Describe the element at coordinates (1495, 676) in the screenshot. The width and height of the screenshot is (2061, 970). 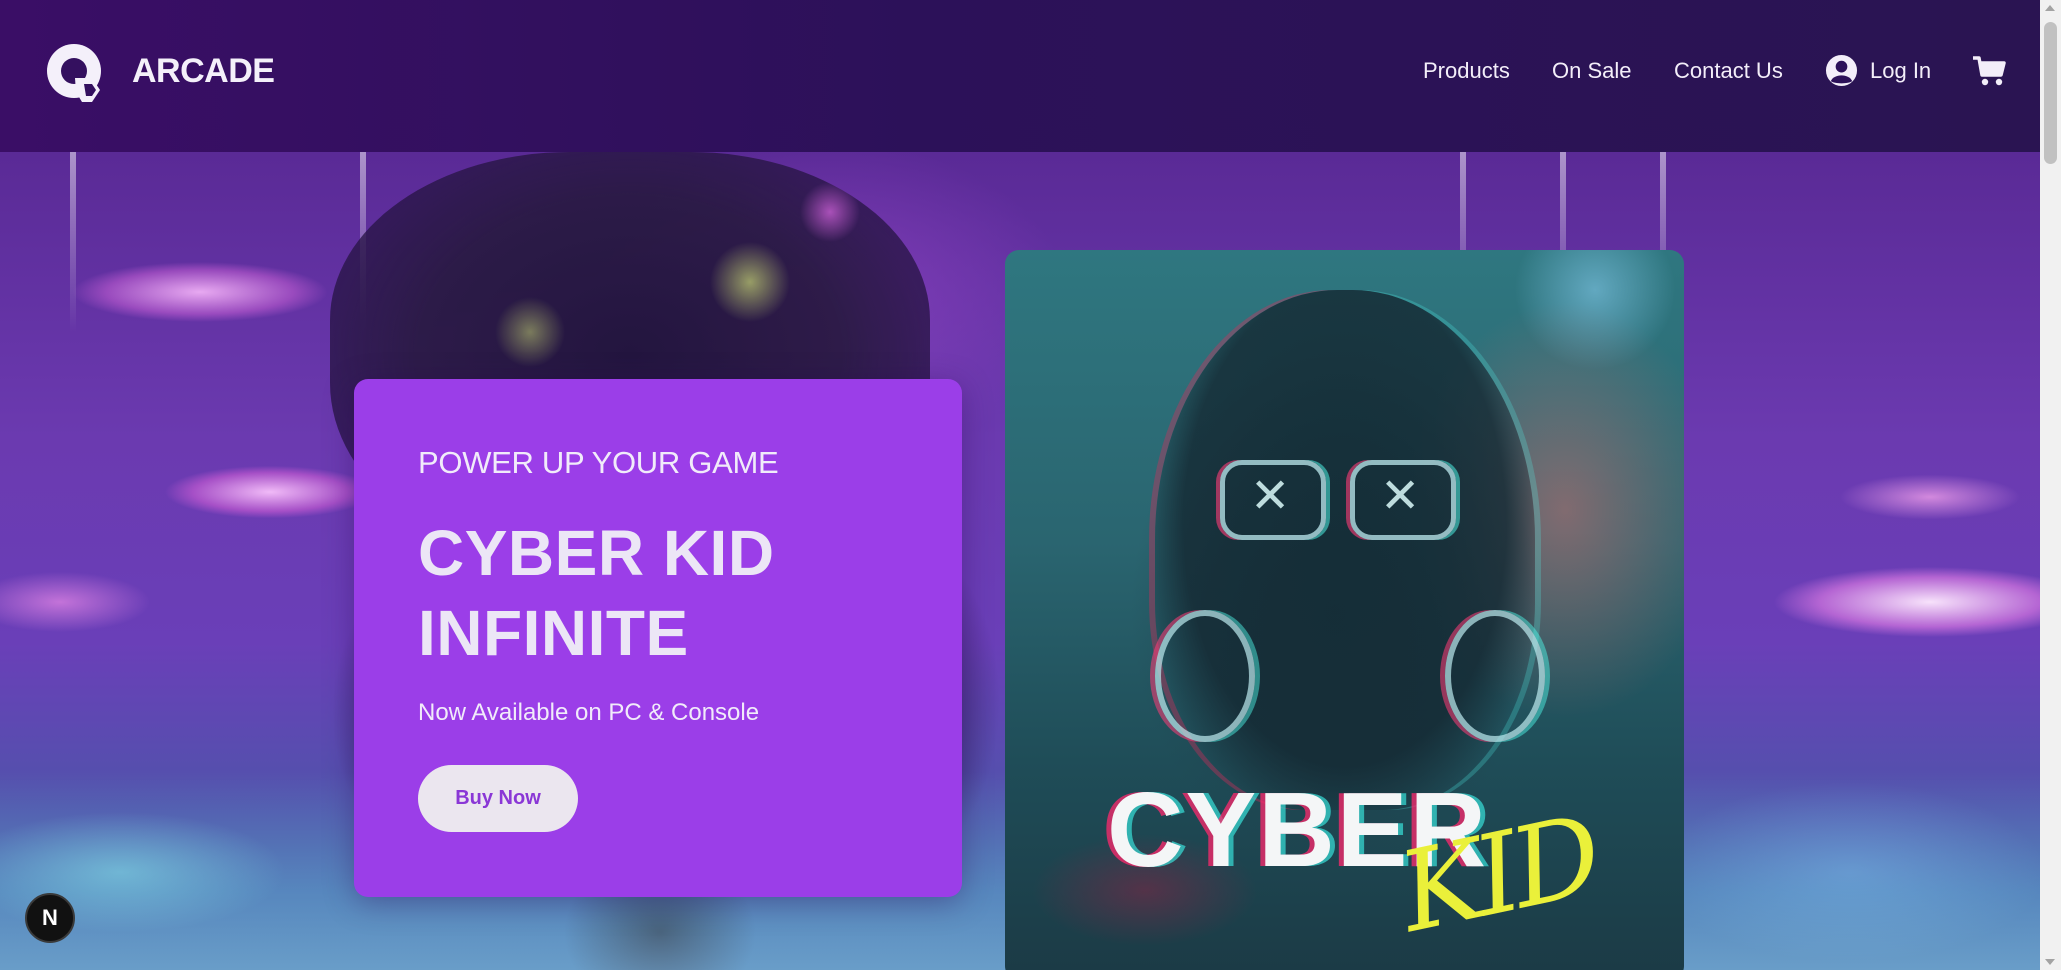
I see `respirator-right` at that location.